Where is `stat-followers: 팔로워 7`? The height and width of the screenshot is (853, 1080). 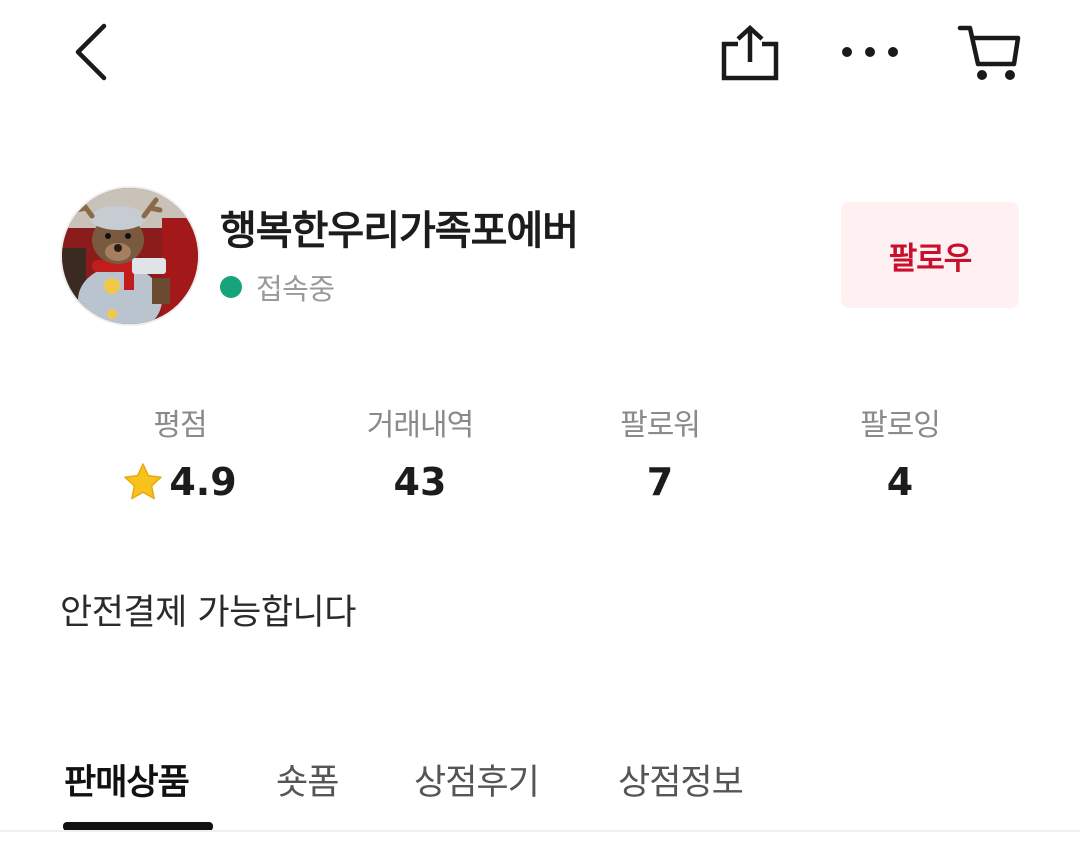
stat-followers: 팔로워 7 is located at coordinates (660, 456).